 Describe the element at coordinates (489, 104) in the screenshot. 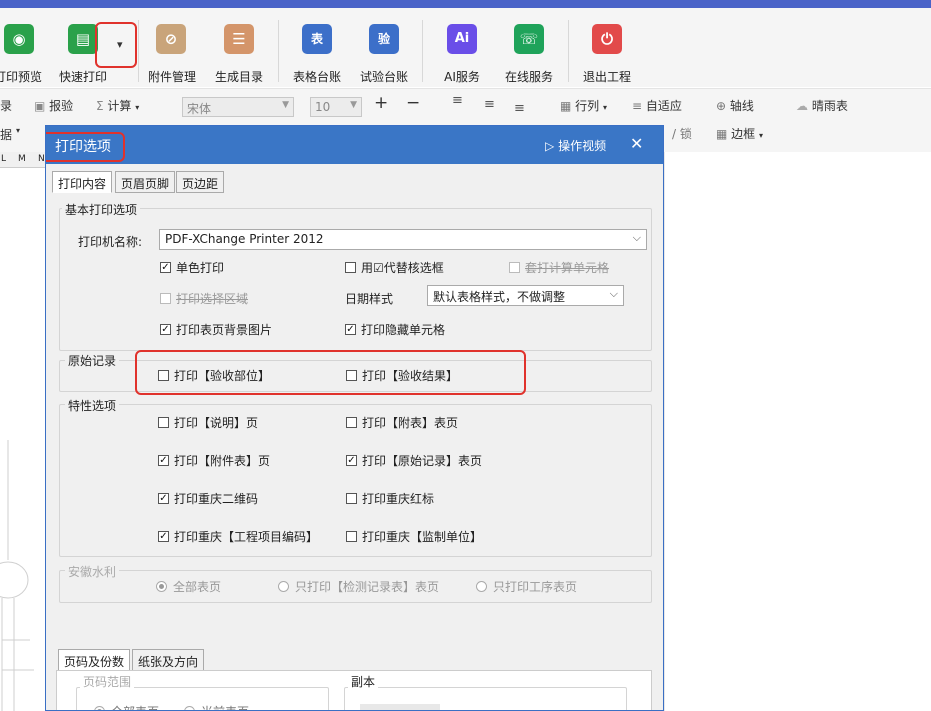

I see `align-middle-icon: ≡` at that location.